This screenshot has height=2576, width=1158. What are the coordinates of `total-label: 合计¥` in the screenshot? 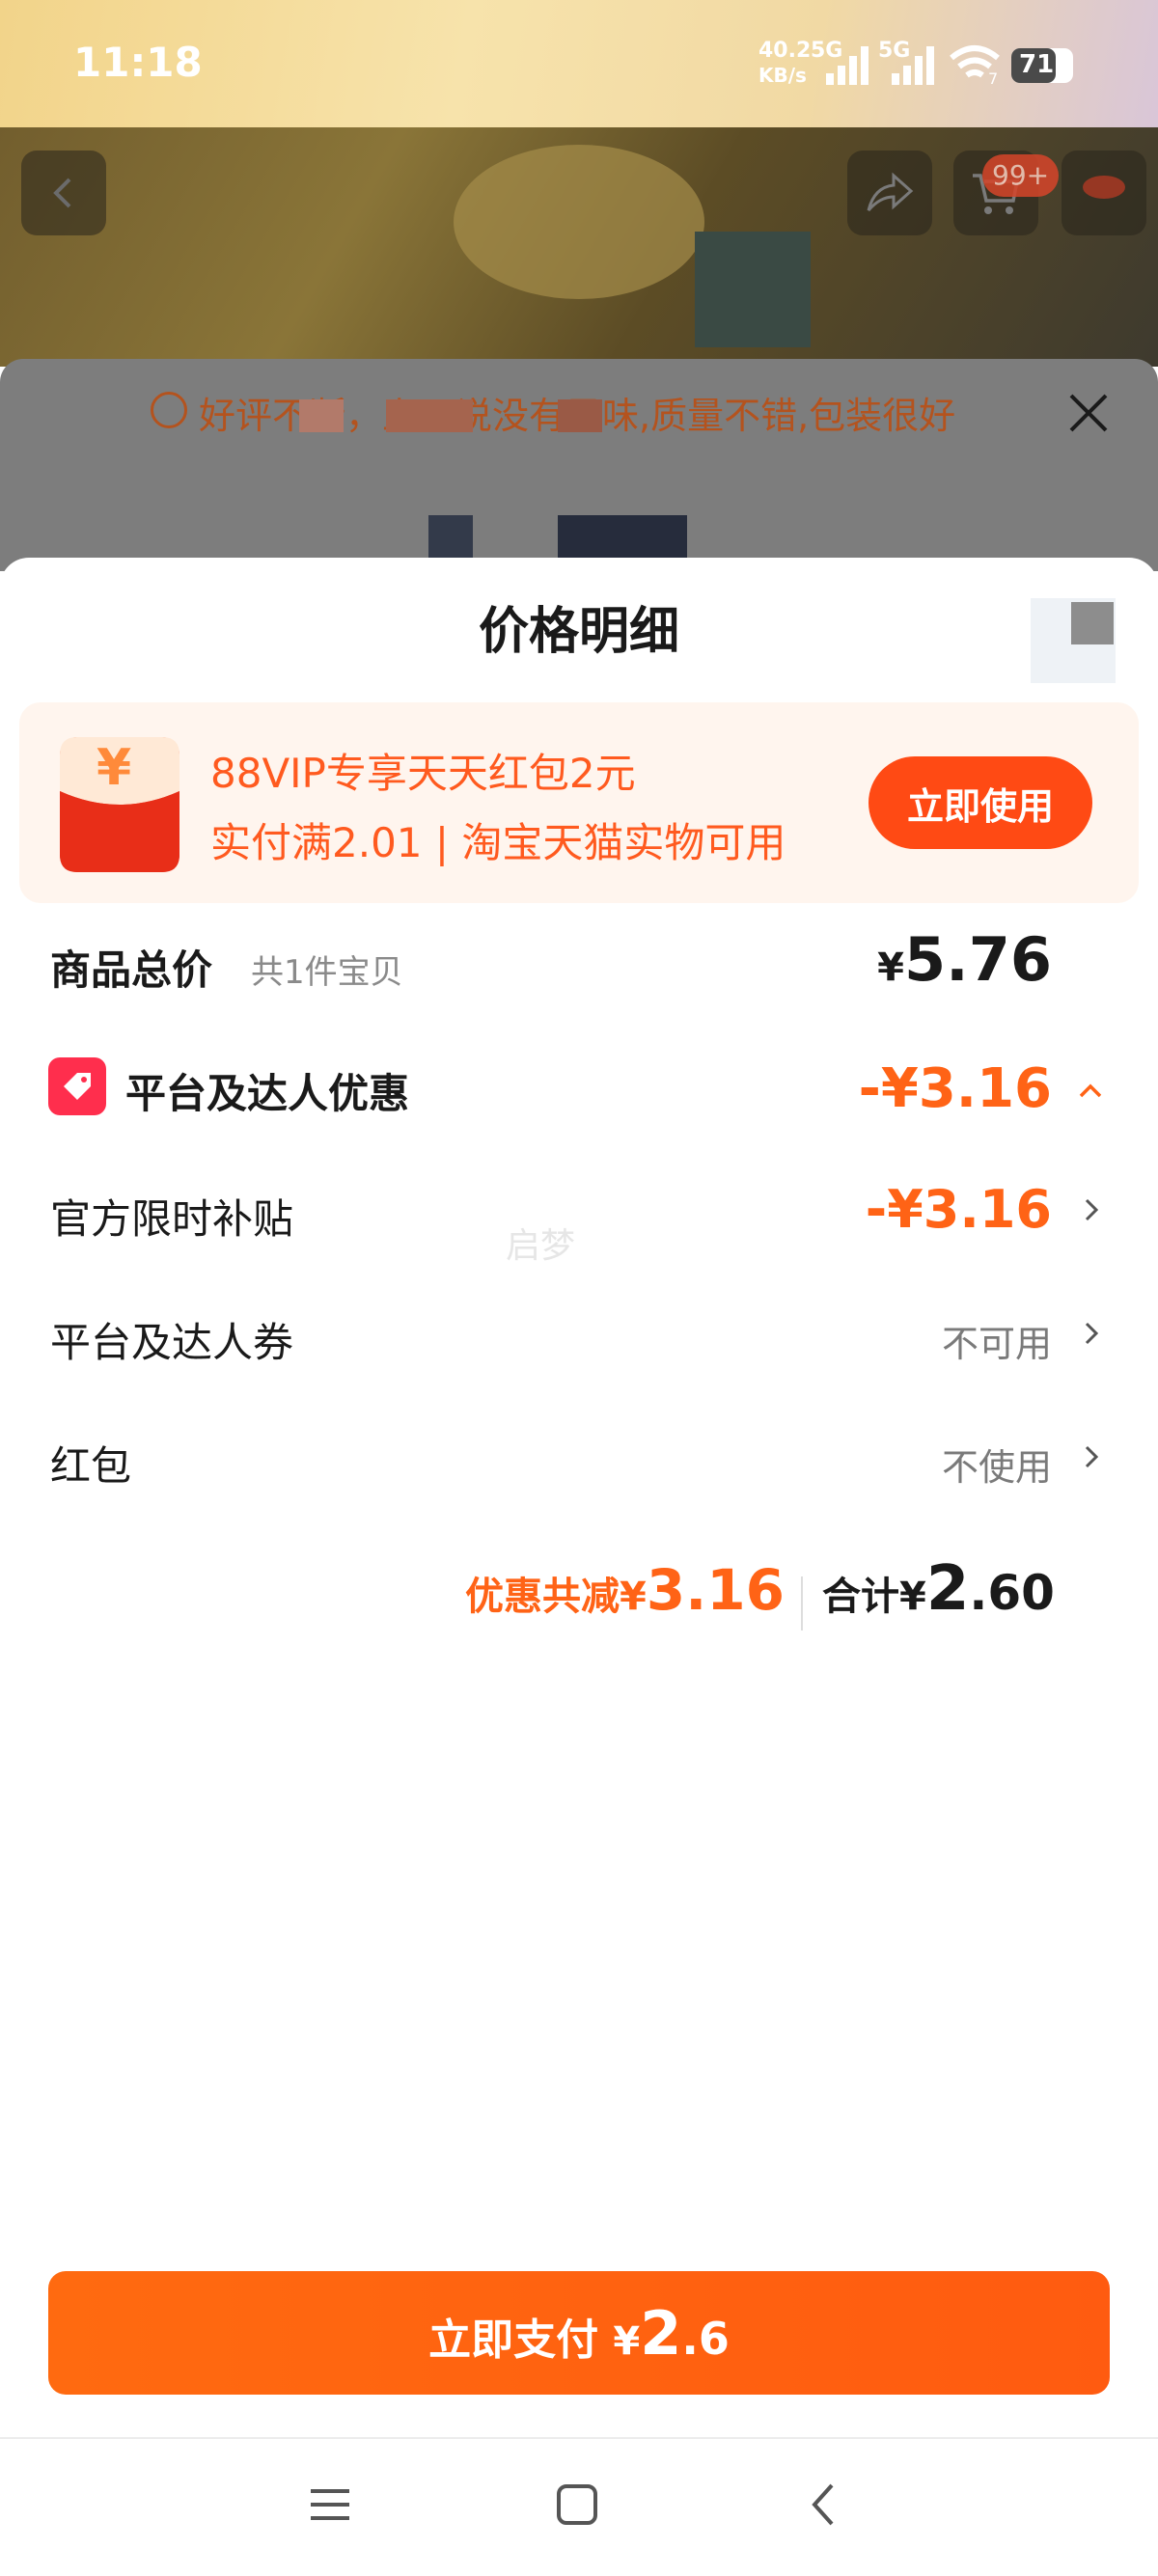 It's located at (874, 1597).